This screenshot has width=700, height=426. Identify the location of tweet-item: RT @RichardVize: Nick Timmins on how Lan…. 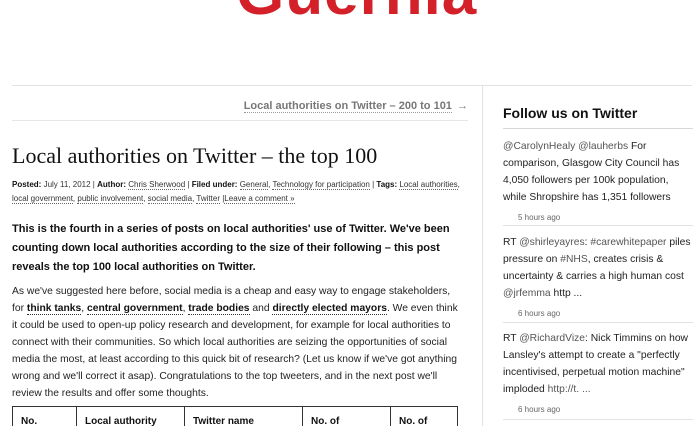
(598, 374).